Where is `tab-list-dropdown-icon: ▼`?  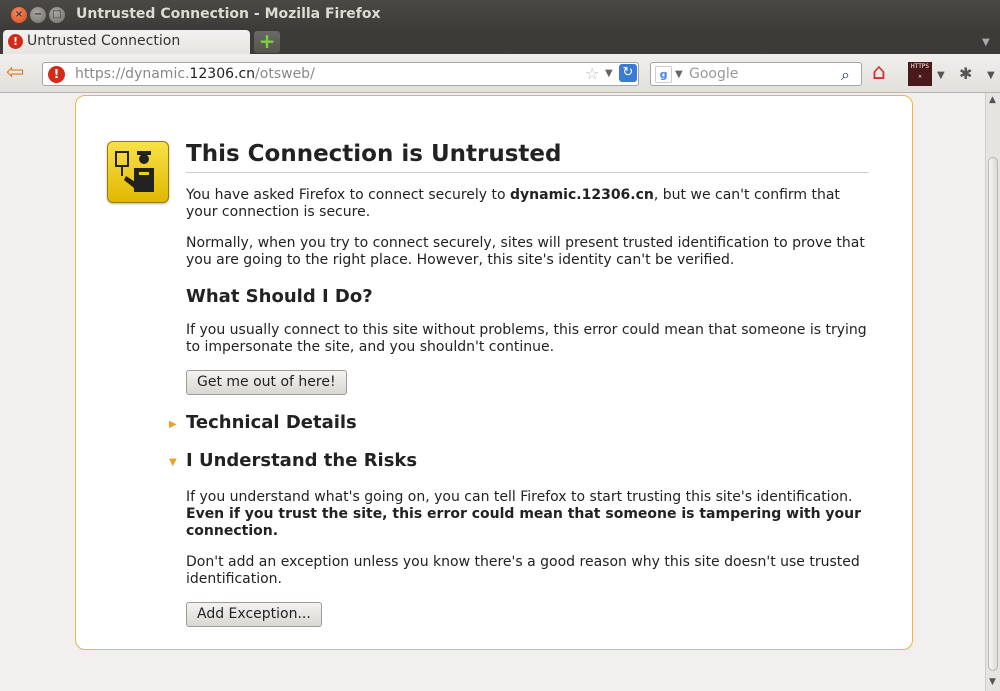
tab-list-dropdown-icon: ▼ is located at coordinates (986, 42).